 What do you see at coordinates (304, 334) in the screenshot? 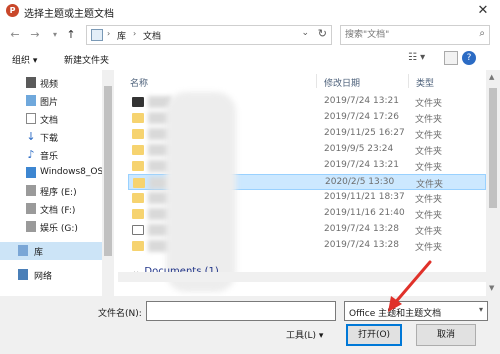
I see `tools-button: 工具(L) ▾` at bounding box center [304, 334].